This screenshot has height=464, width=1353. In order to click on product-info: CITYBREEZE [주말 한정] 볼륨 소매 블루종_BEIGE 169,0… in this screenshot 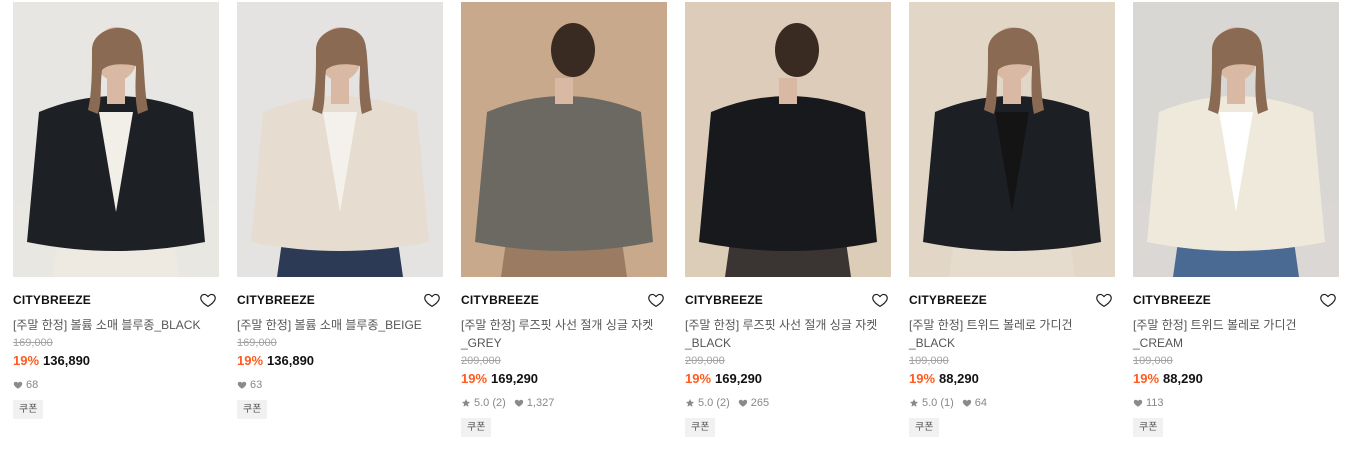, I will do `click(340, 348)`.